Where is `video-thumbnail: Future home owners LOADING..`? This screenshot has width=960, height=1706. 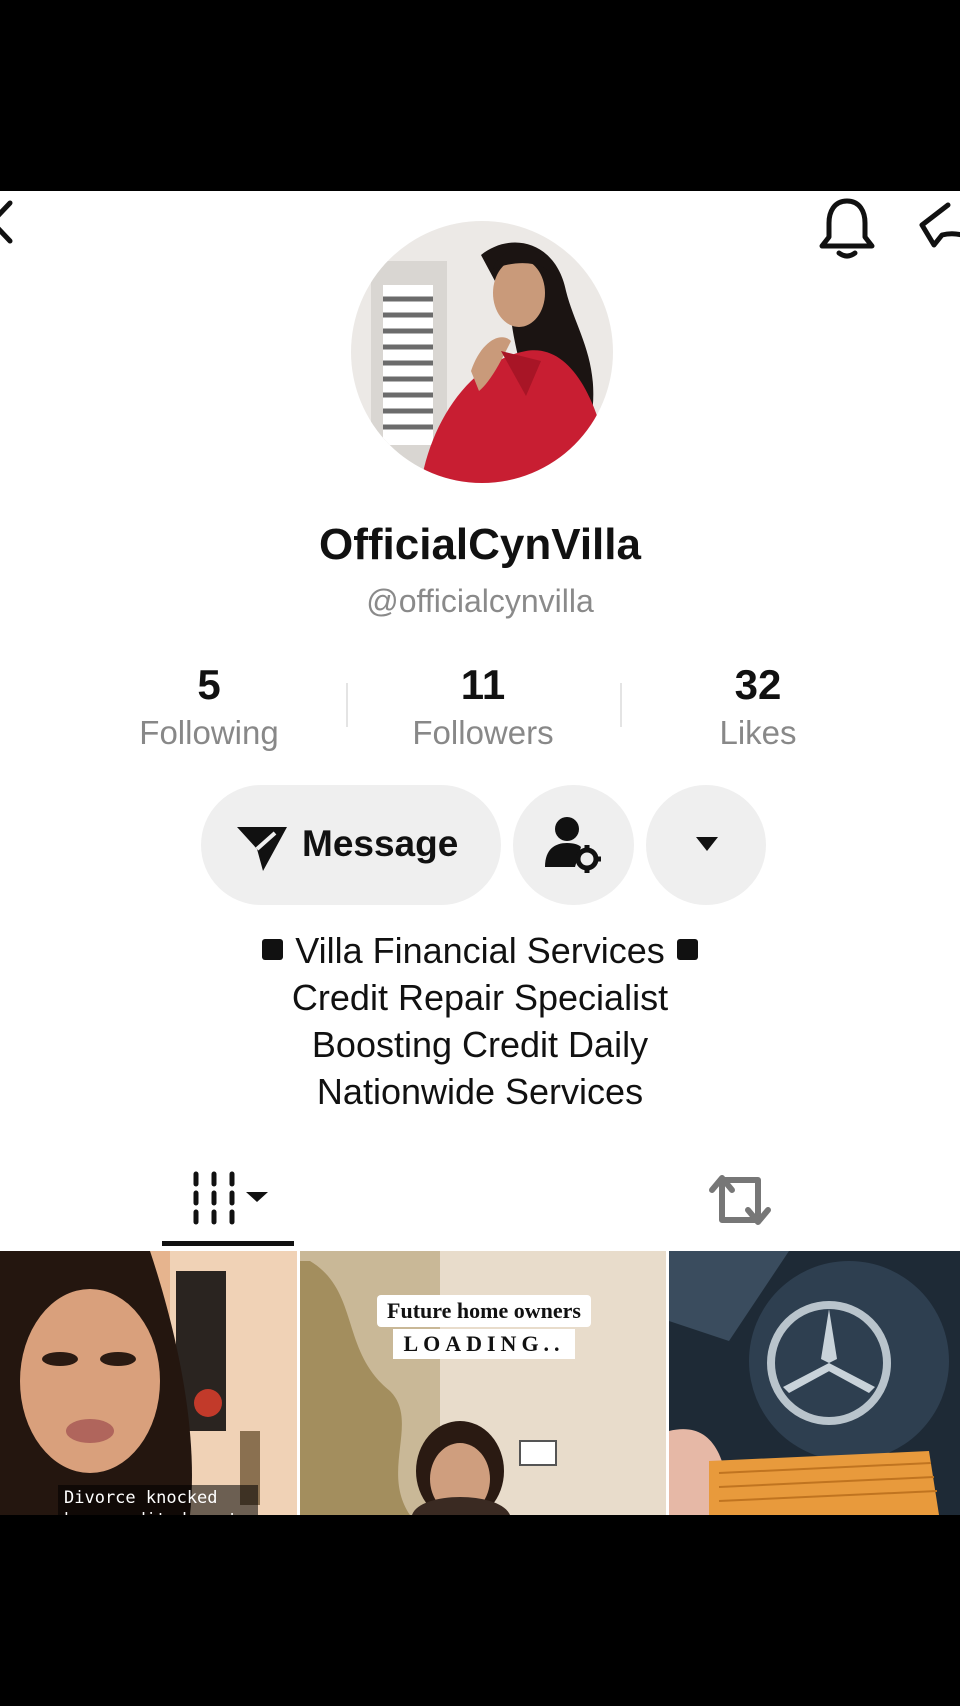
video-thumbnail: Future home owners LOADING.. is located at coordinates (483, 1383).